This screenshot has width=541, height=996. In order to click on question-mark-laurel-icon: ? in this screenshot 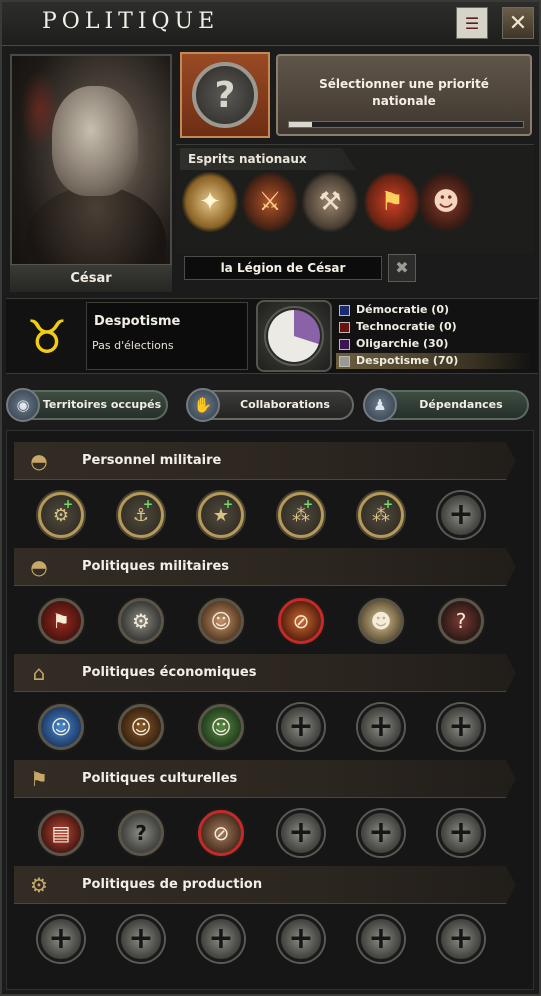, I will do `click(225, 95)`.